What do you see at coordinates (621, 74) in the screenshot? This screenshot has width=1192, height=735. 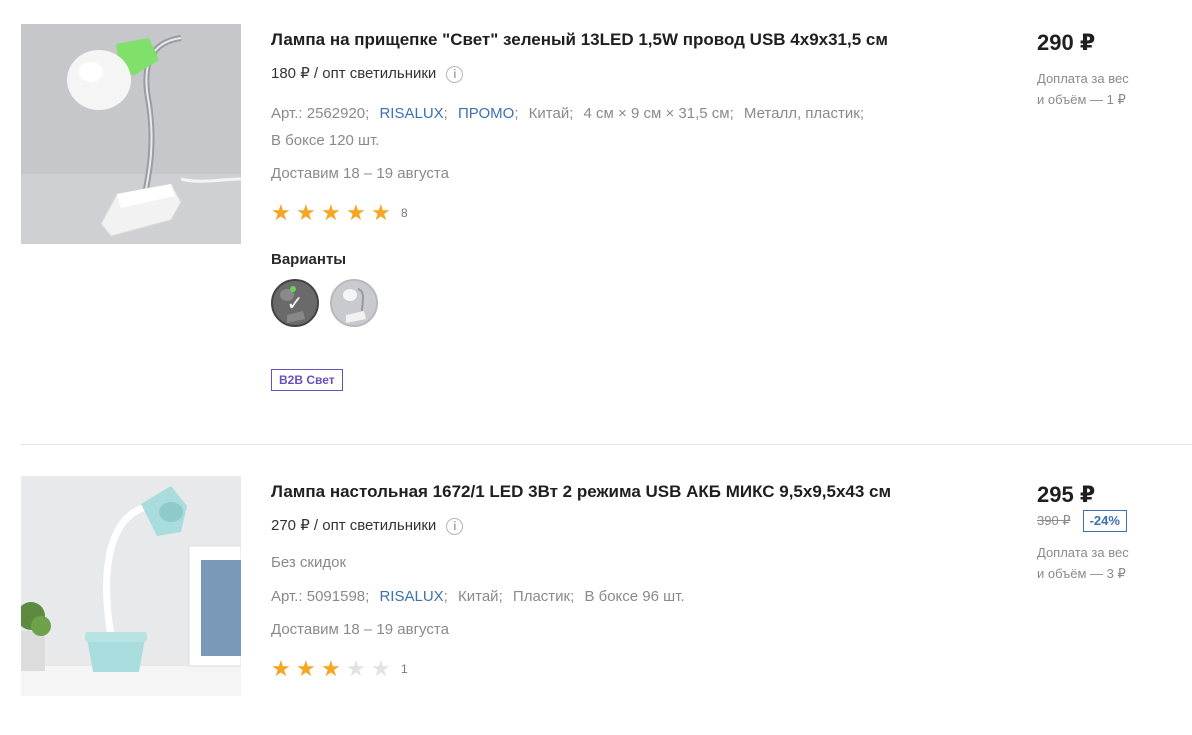 I see `wholesale-price: 180 ₽ / опт светильники i` at bounding box center [621, 74].